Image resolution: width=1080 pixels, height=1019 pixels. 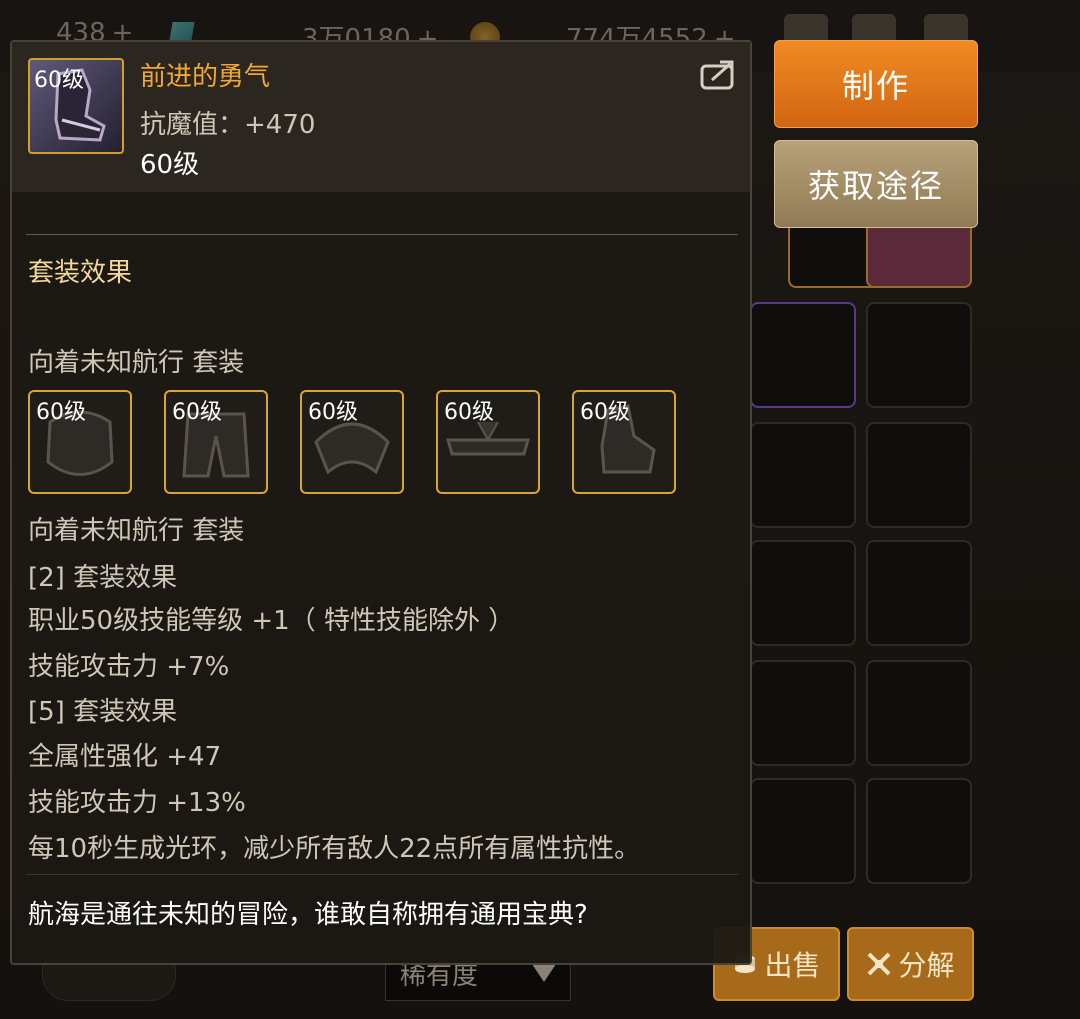 What do you see at coordinates (926, 965) in the screenshot?
I see `disassemble-label: 分解` at bounding box center [926, 965].